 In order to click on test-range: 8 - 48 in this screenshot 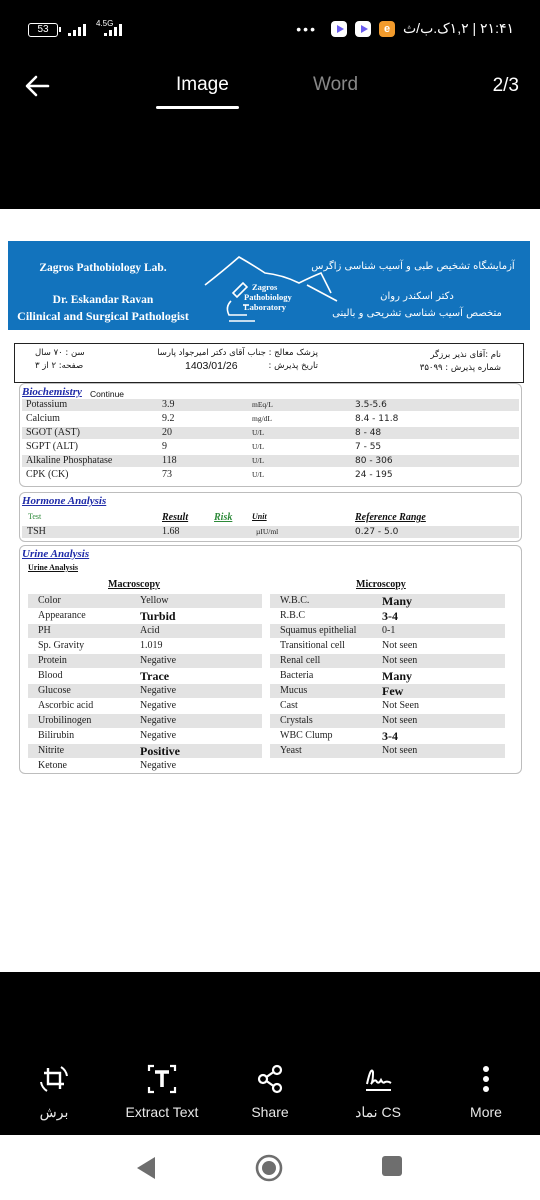, I will do `click(368, 433)`.